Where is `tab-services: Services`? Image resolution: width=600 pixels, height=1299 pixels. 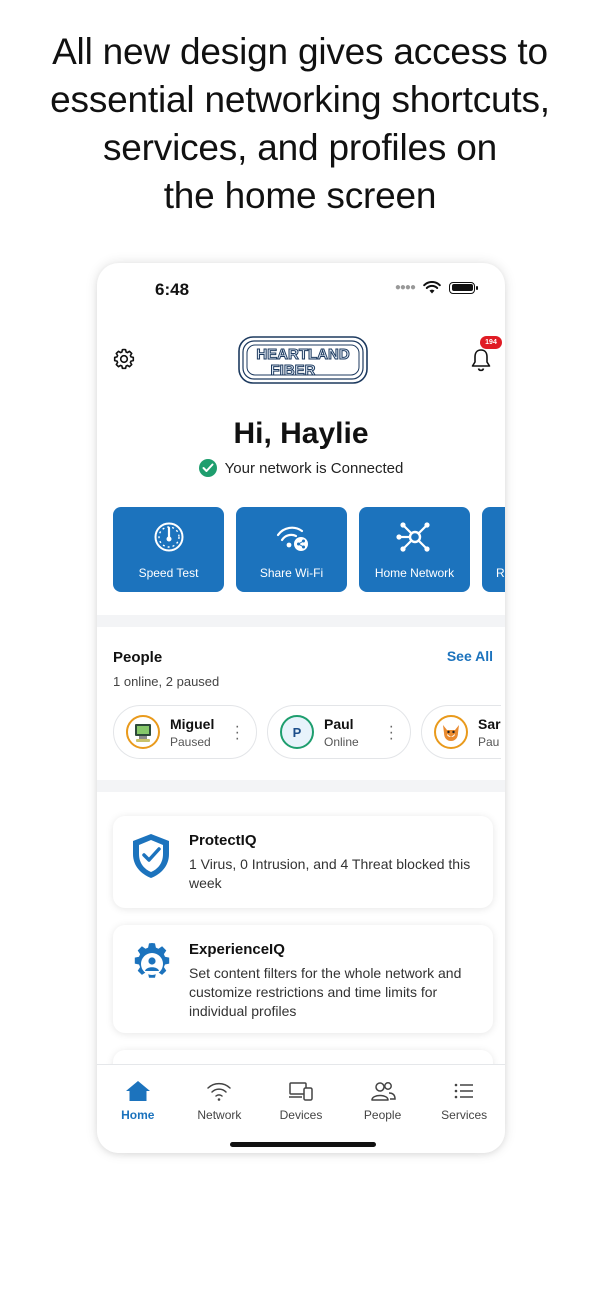
tab-services: Services is located at coordinates (464, 1109).